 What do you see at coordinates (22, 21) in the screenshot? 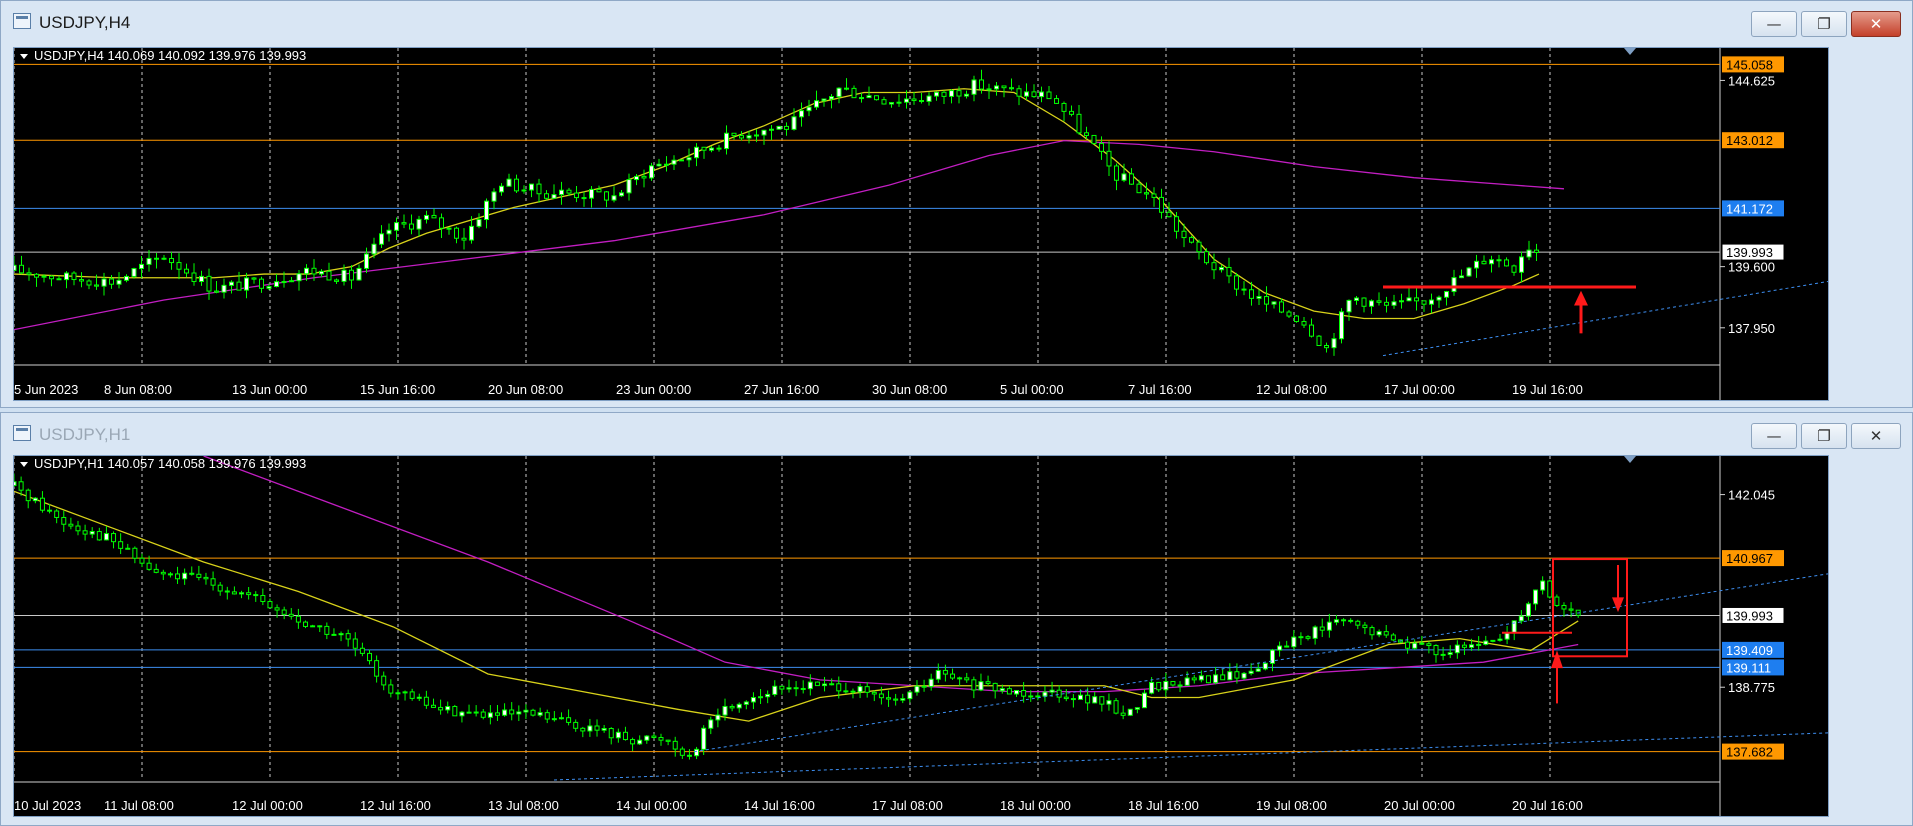
I see `chart-window-icon` at bounding box center [22, 21].